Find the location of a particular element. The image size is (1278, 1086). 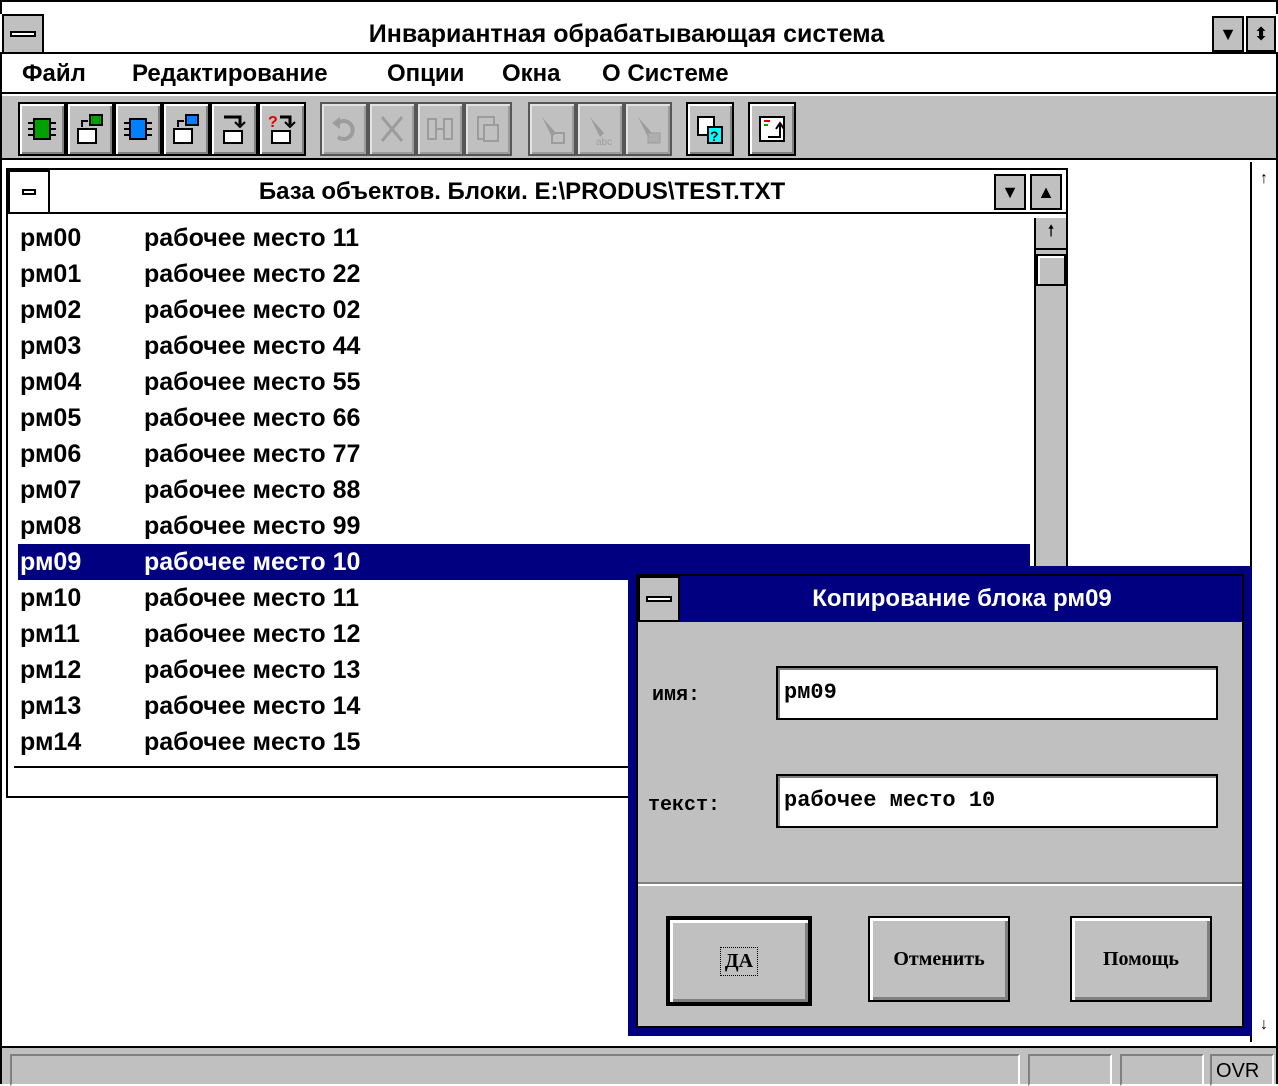

item-text: рабочее место 44 is located at coordinates (252, 346).